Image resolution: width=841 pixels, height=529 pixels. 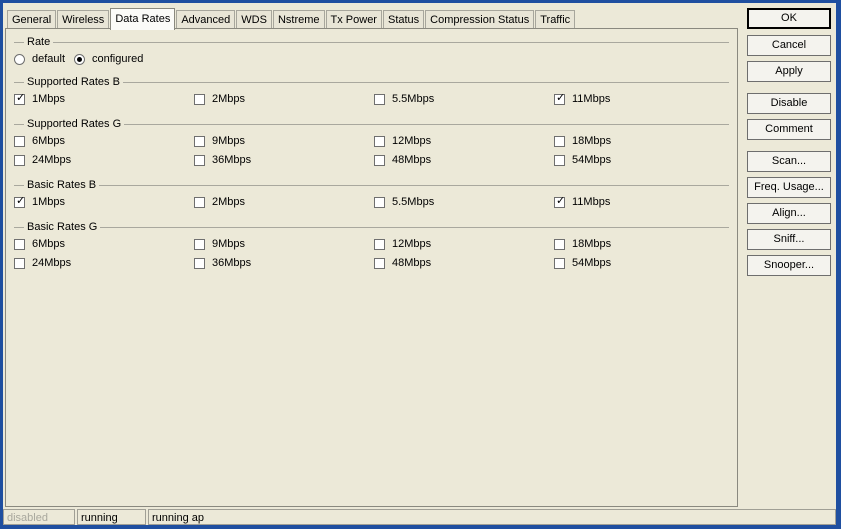 What do you see at coordinates (582, 202) in the screenshot?
I see `basic-b-11mbps-checkbox: ✓ 11Mbps` at bounding box center [582, 202].